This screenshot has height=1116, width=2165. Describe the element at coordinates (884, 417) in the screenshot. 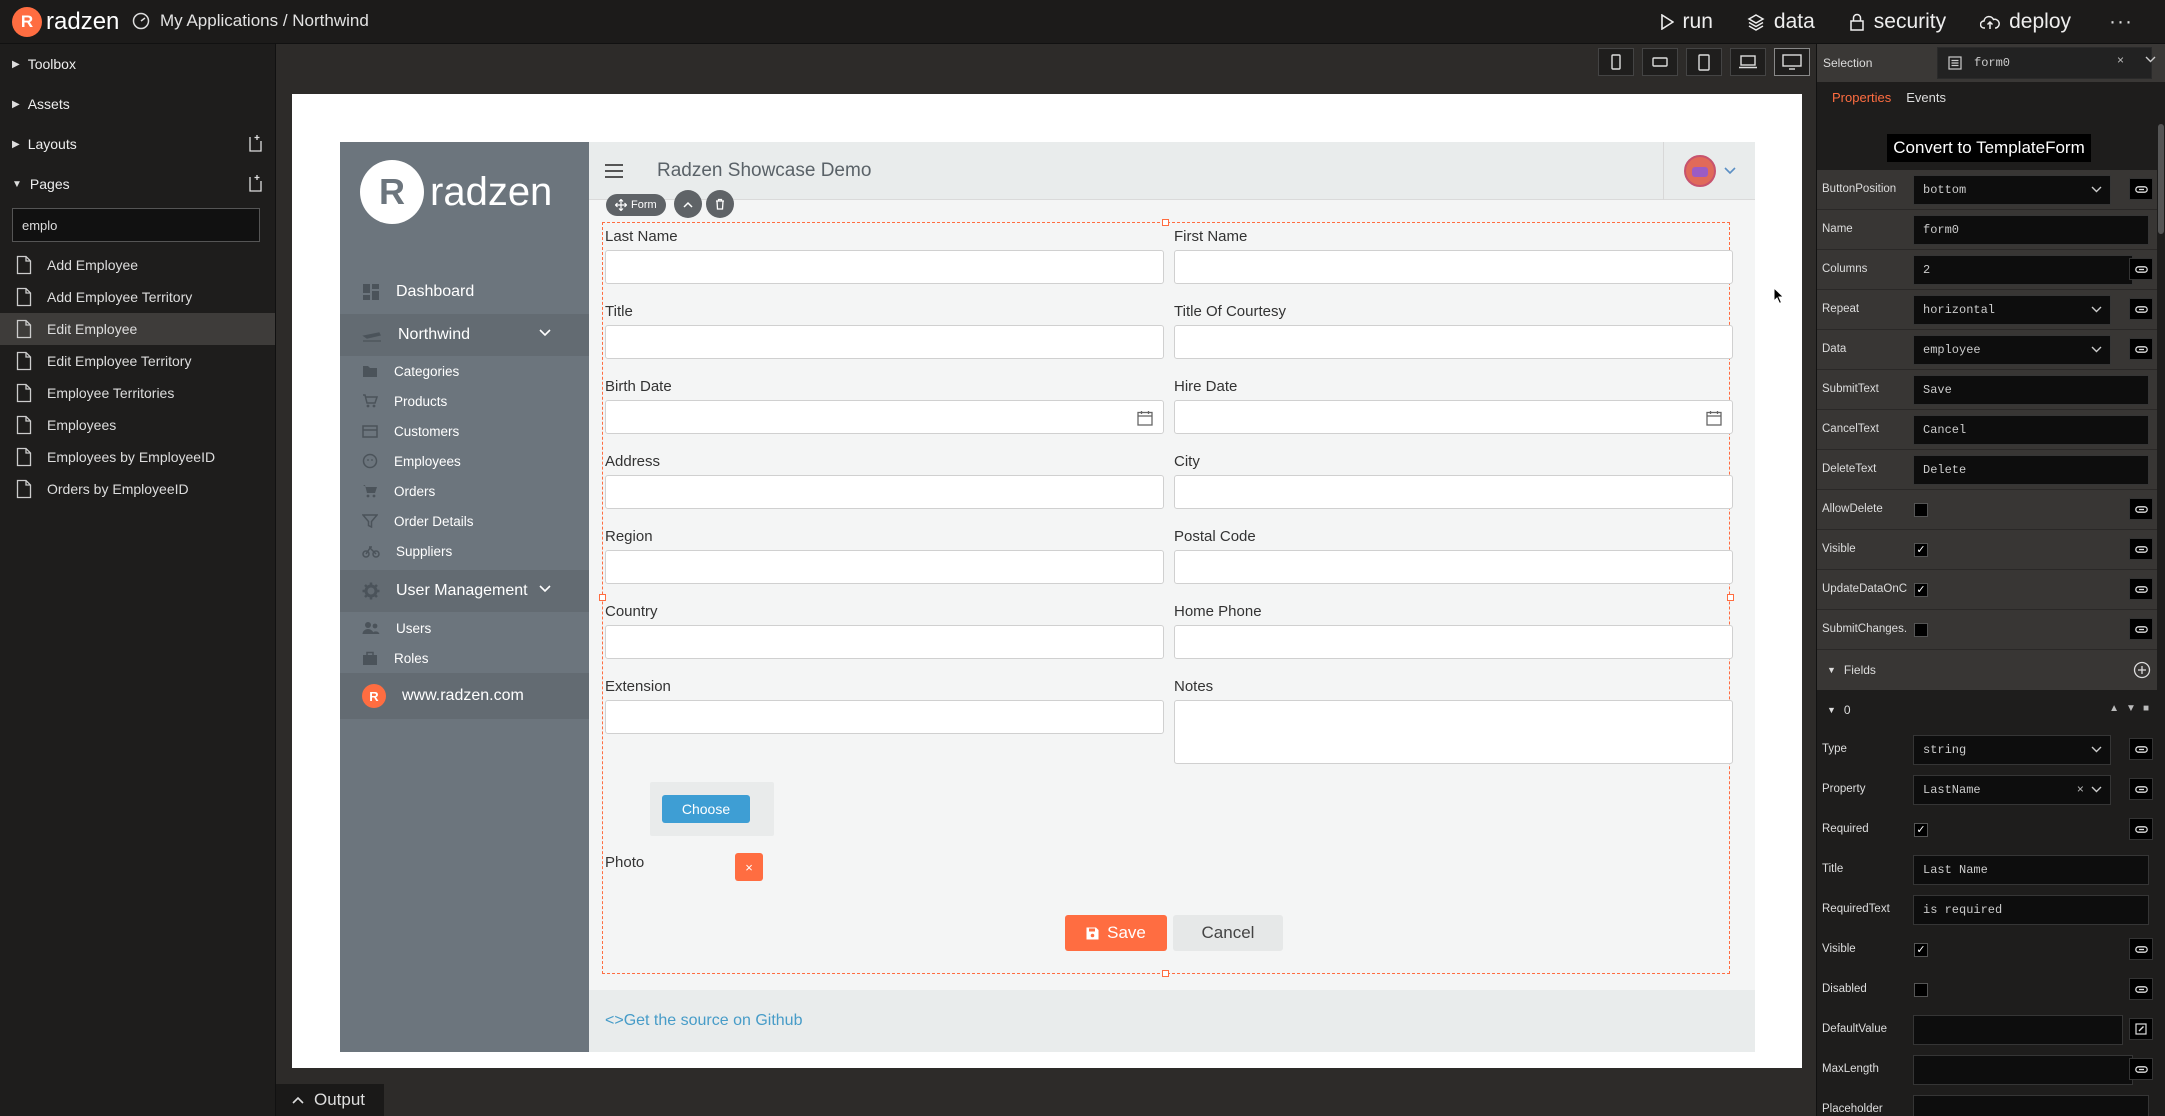

I see `birth-date-picker` at that location.